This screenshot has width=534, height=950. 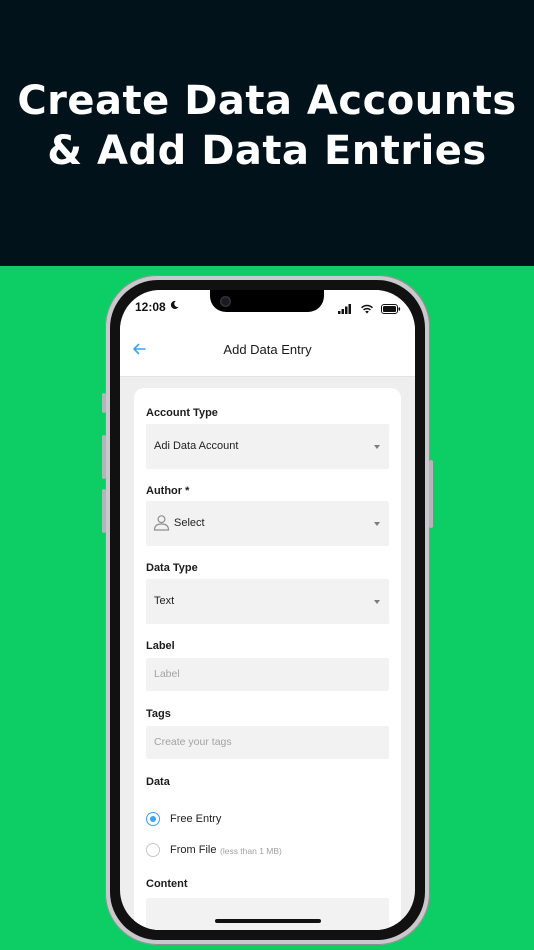 What do you see at coordinates (196, 446) in the screenshot?
I see `account-type-value: Adi Data Account` at bounding box center [196, 446].